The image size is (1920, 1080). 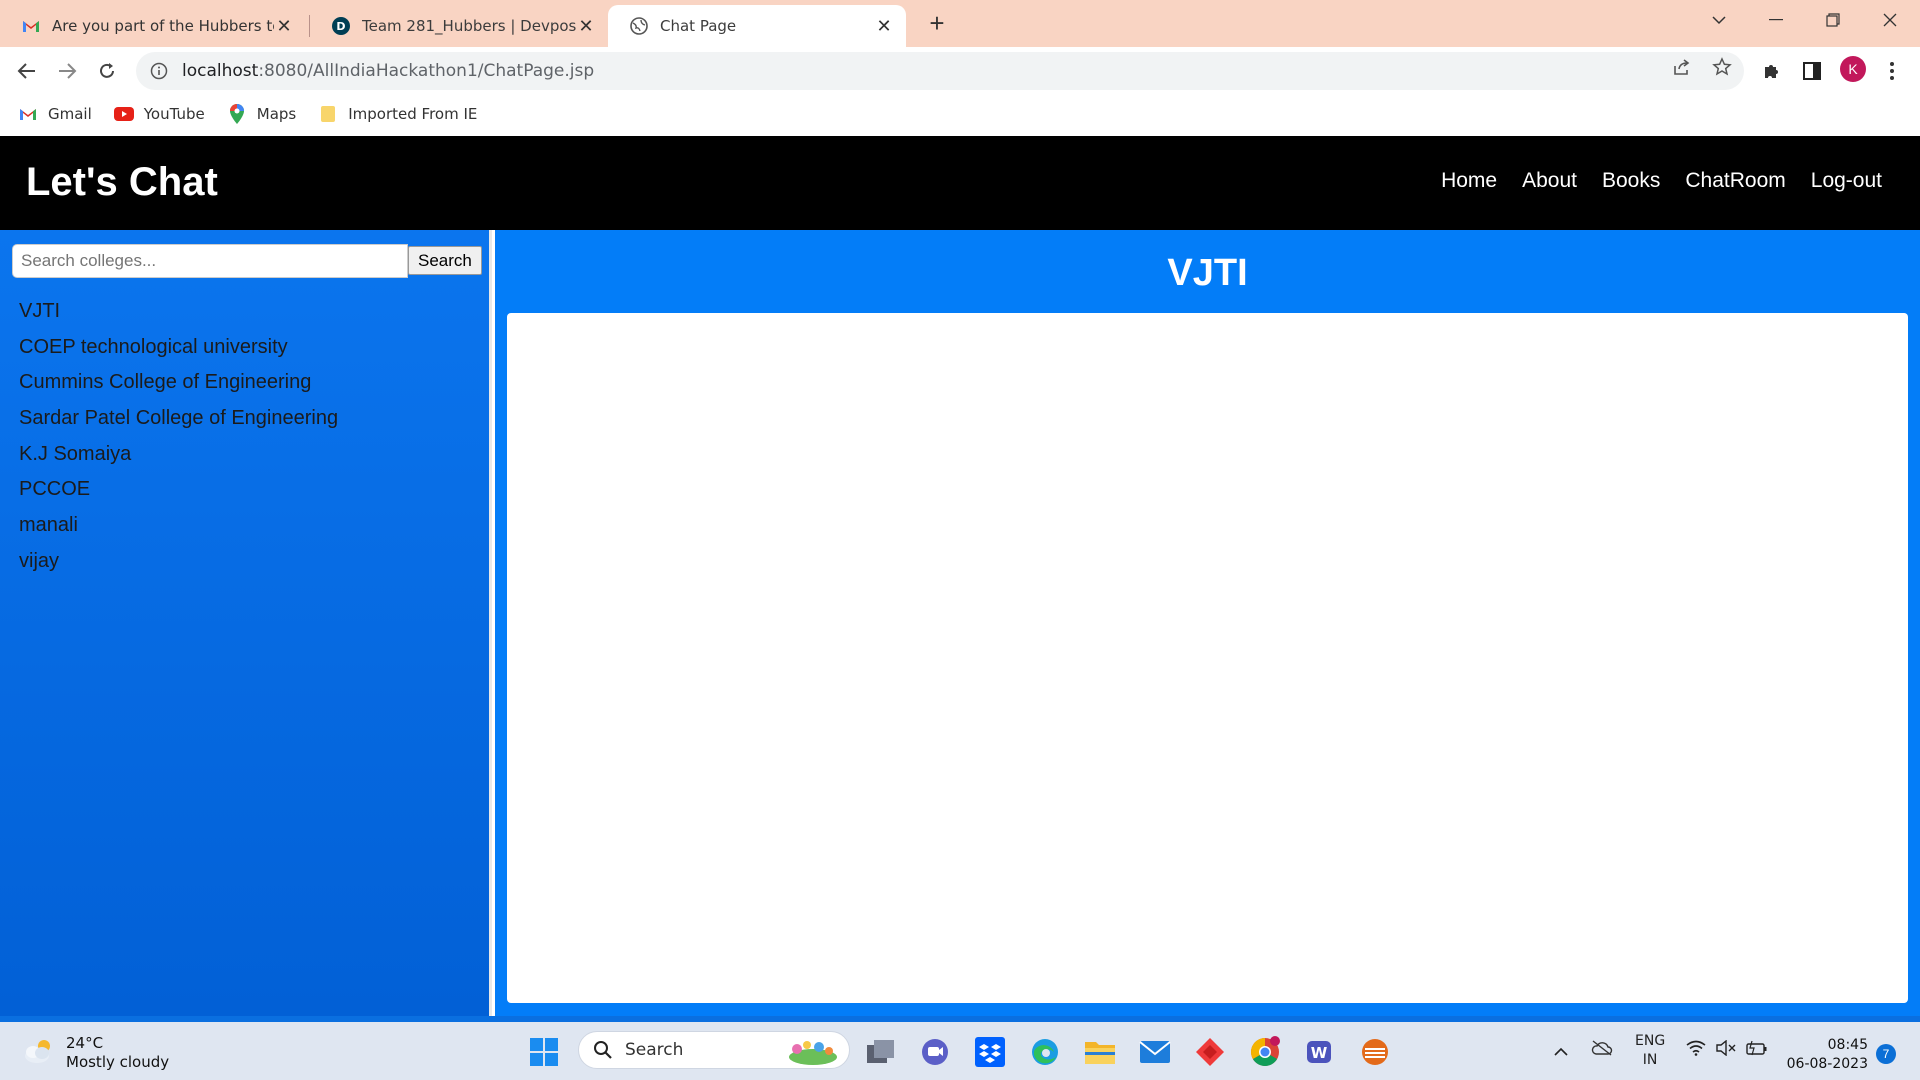 What do you see at coordinates (639, 26) in the screenshot?
I see `globe-icon` at bounding box center [639, 26].